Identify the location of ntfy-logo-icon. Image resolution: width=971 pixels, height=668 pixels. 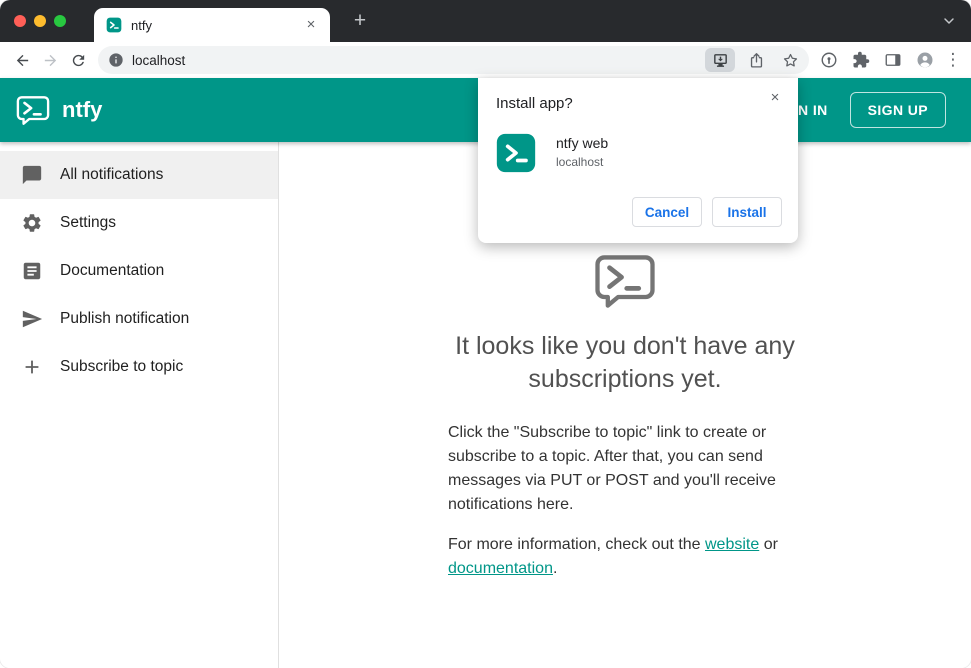
(33, 110).